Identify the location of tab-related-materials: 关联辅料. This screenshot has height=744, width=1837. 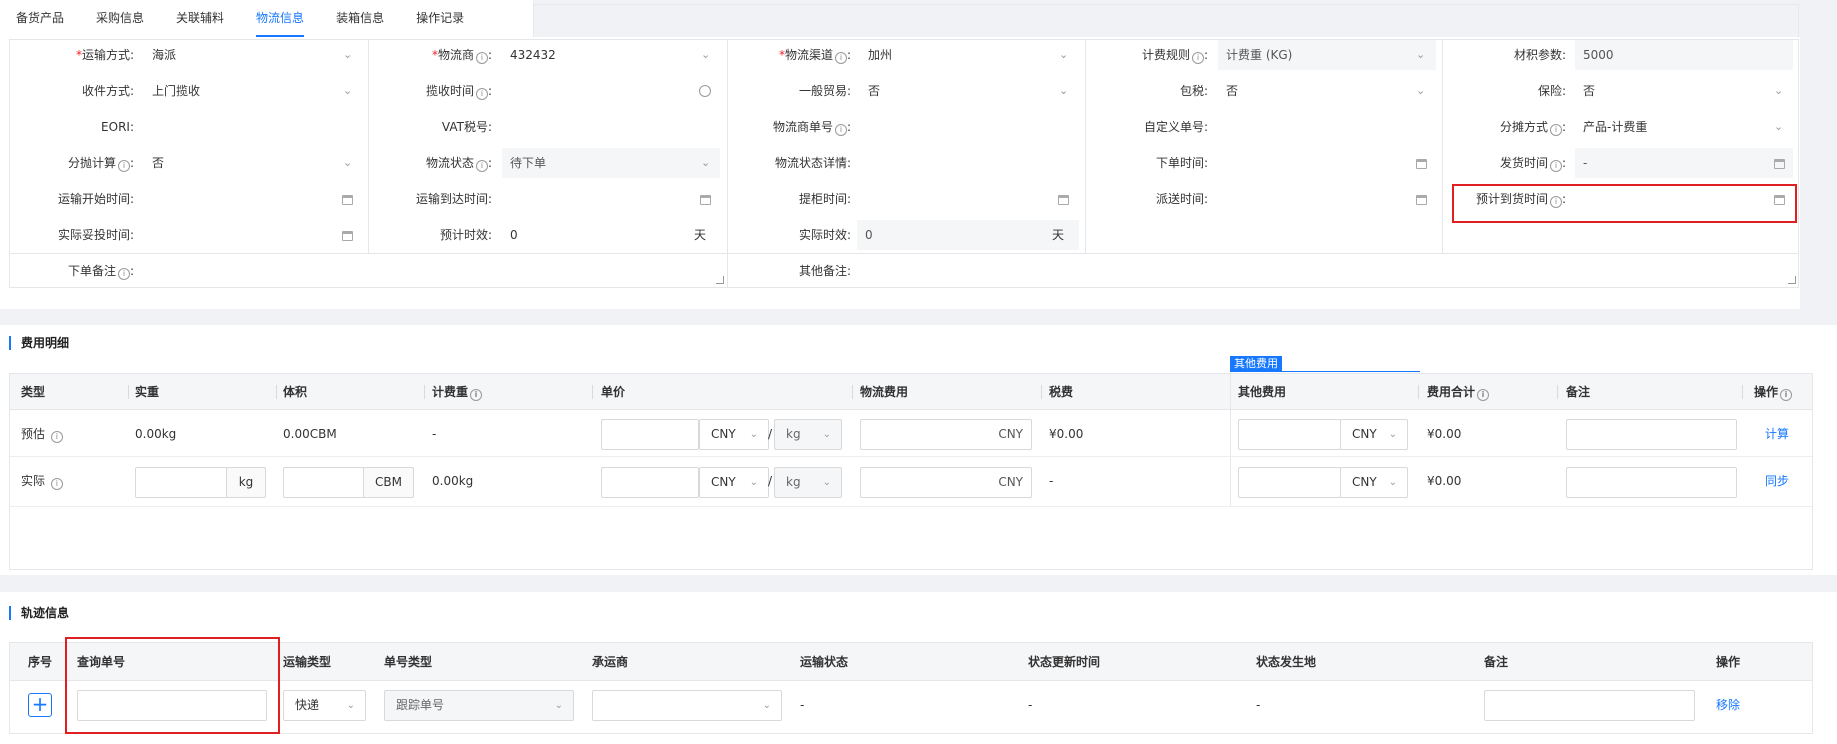
(200, 18).